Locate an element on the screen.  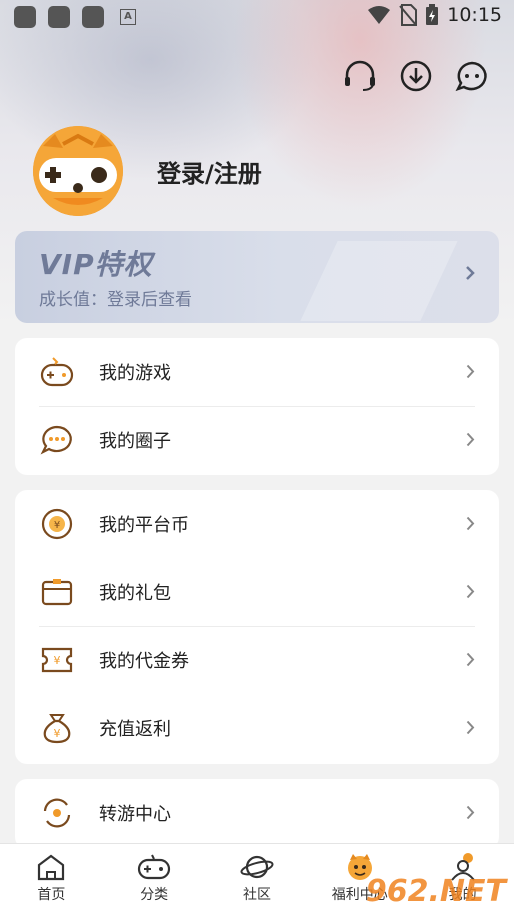
menu-card-transfer: 转游中心 is located at coordinates (257, 814).